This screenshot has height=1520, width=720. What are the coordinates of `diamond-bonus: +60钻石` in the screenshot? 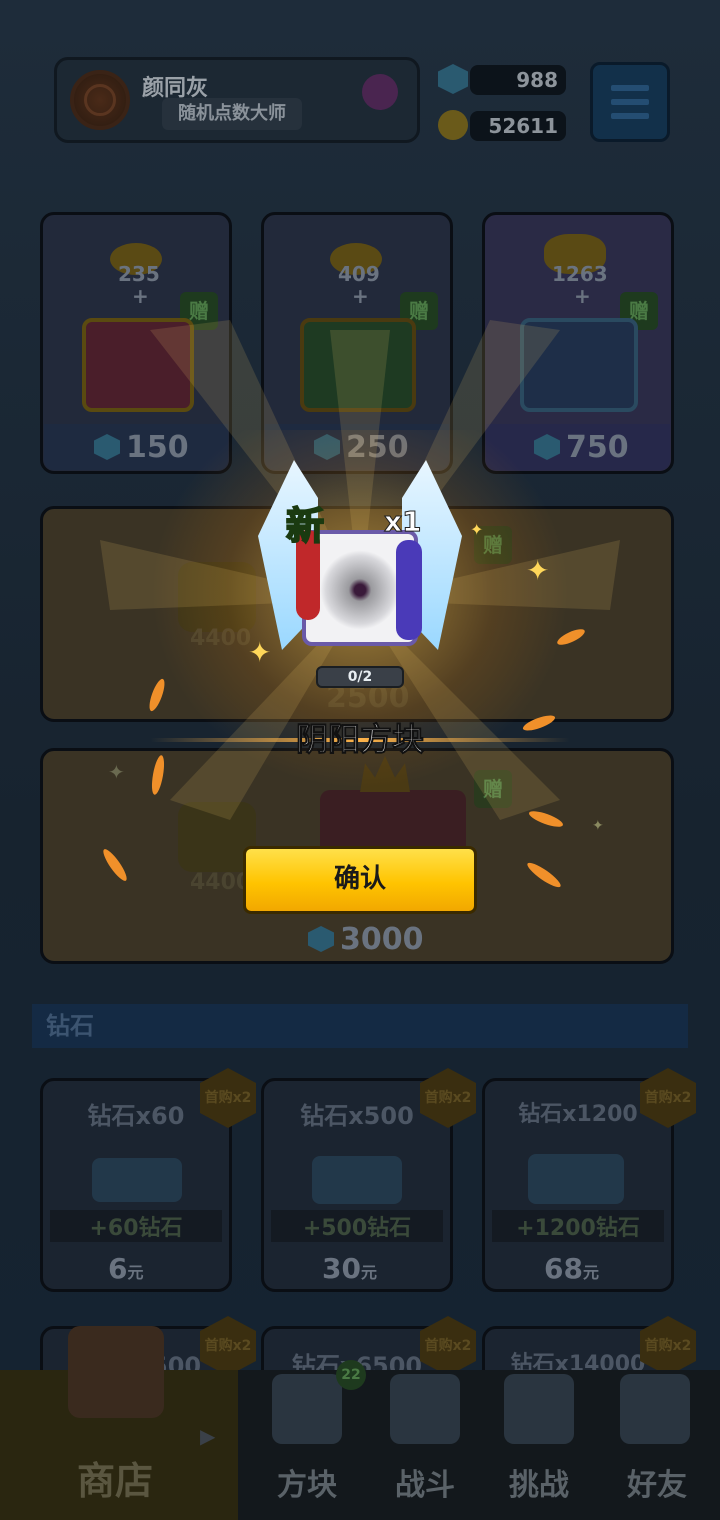 It's located at (136, 1226).